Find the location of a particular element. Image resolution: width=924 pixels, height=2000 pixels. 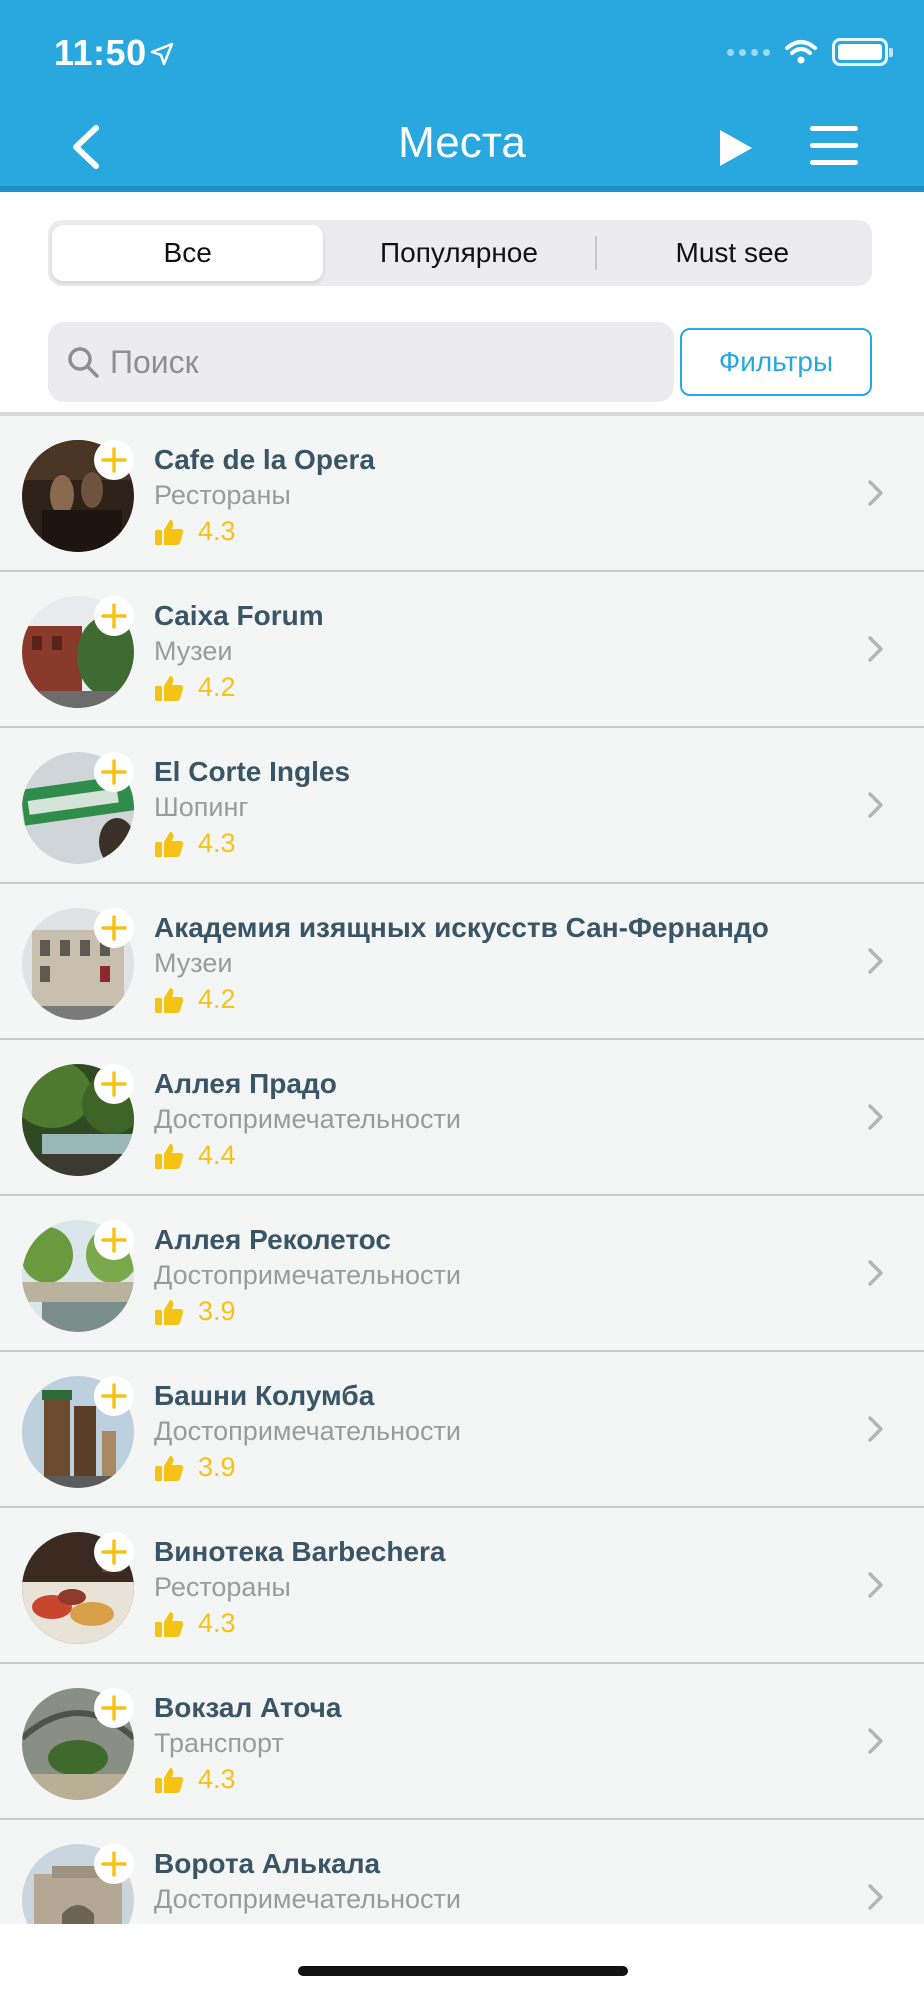

place-category: Транспорт is located at coordinates (219, 1743).